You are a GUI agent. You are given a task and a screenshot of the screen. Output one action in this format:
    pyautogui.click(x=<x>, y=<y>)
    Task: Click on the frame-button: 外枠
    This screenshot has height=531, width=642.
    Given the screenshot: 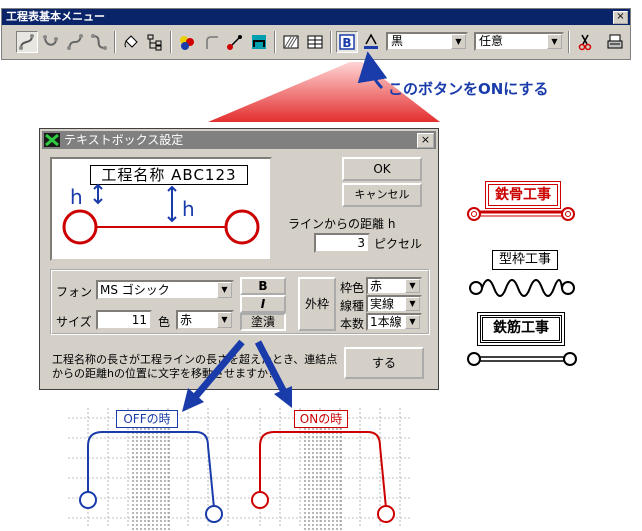 What is the action you would take?
    pyautogui.click(x=317, y=304)
    